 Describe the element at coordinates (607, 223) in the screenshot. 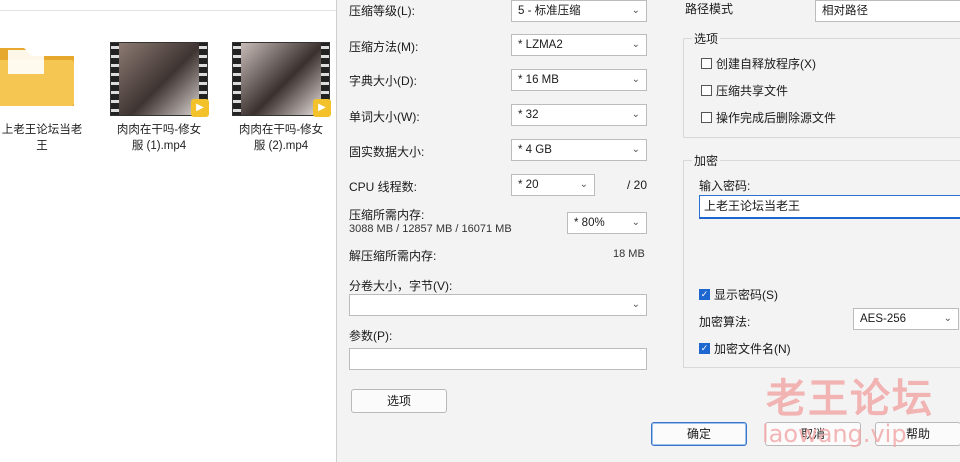

I see `memory-usage-select: * 80% ⌄` at that location.